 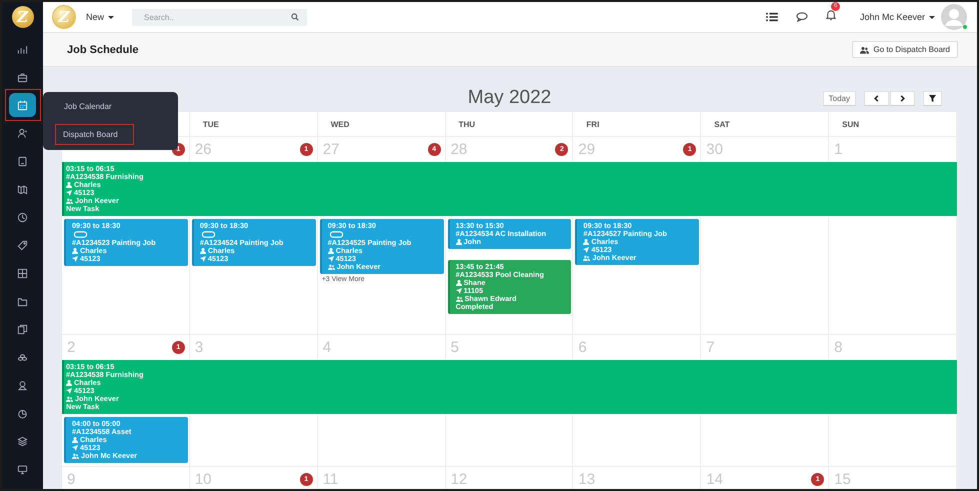 I want to click on filter-icon, so click(x=932, y=98).